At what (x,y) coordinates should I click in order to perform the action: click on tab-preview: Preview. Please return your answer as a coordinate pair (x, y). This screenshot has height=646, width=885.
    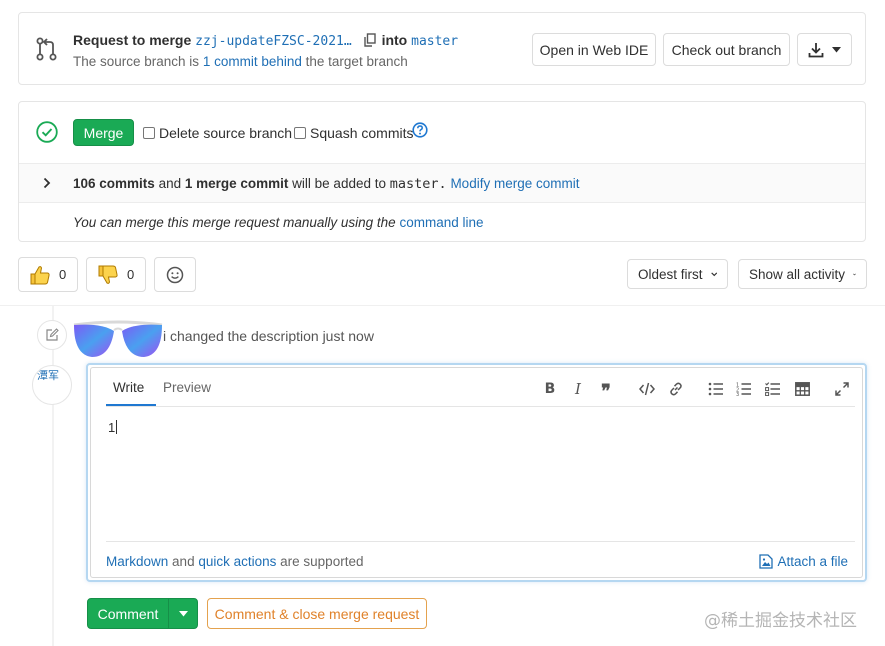
    Looking at the image, I should click on (187, 387).